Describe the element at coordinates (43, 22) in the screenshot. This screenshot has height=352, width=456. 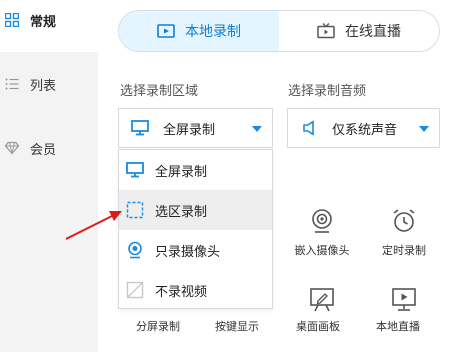
I see `sidebar-item-label: 常规` at that location.